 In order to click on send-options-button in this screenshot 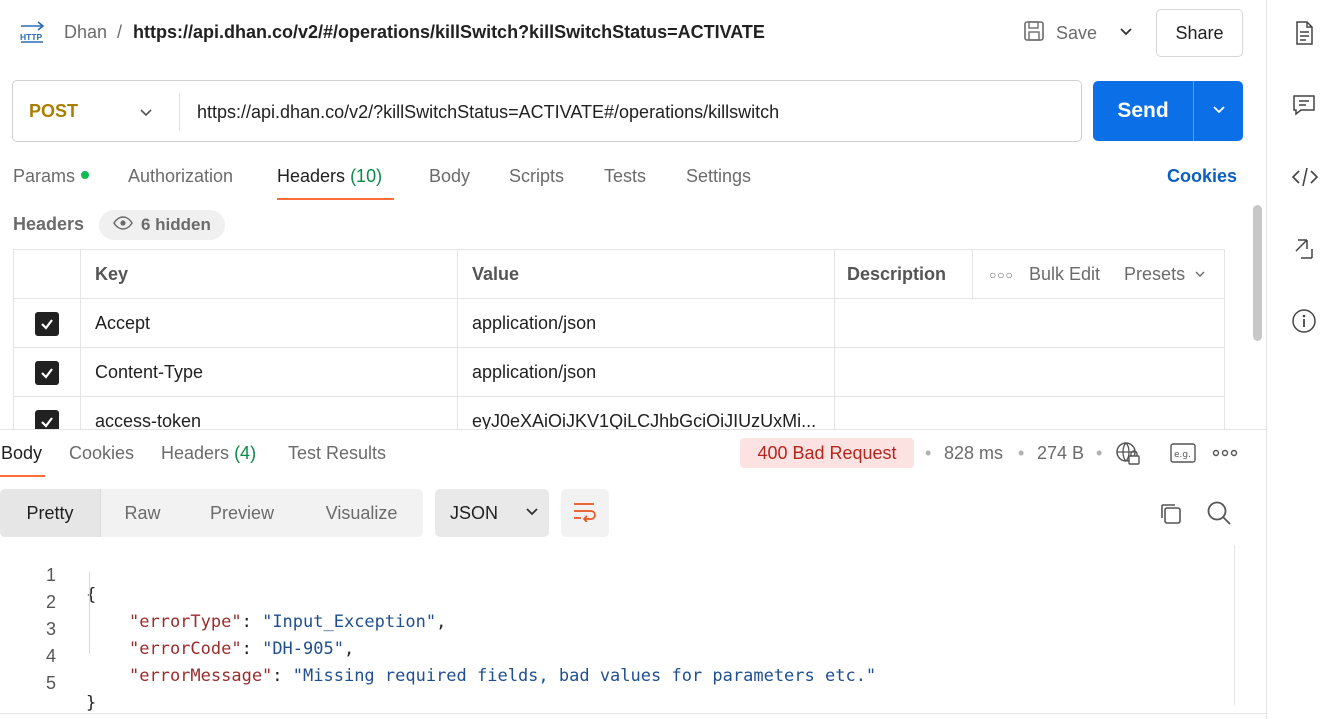, I will do `click(1218, 111)`.